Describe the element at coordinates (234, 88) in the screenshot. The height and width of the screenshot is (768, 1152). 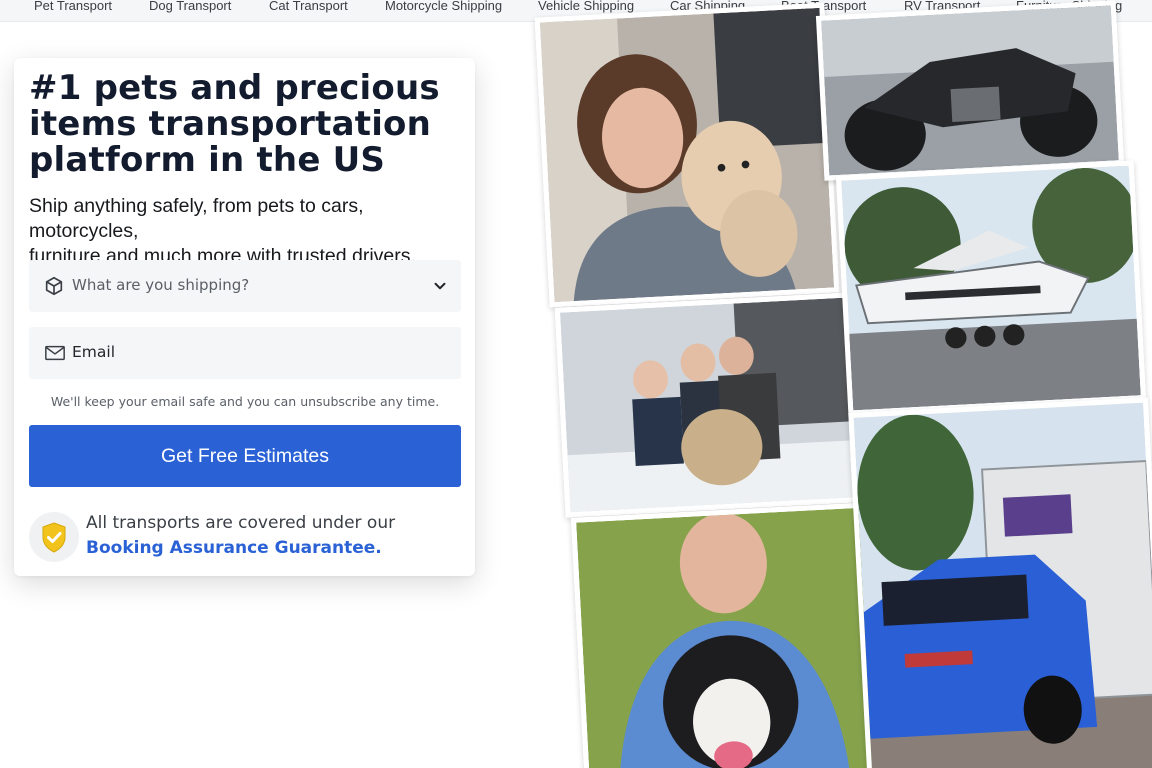
I see `hero-title-line-1: #1 pets and precious` at that location.